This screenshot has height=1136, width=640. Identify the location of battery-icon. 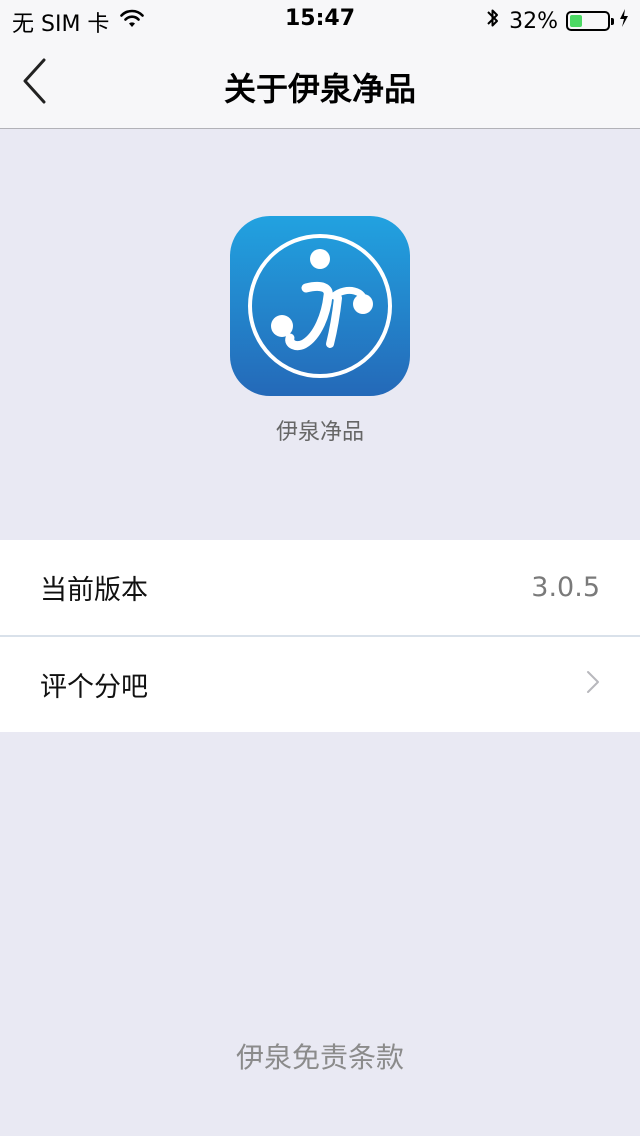
(590, 21).